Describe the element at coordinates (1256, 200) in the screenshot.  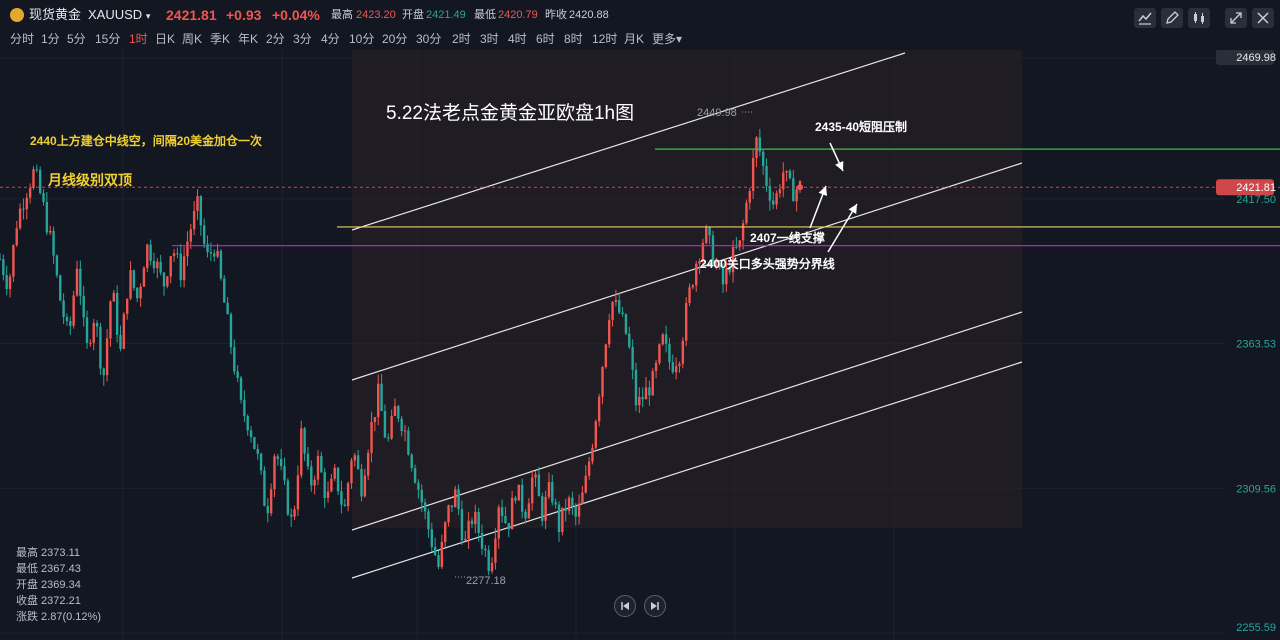
I see `y-tick-label: 2417.50` at that location.